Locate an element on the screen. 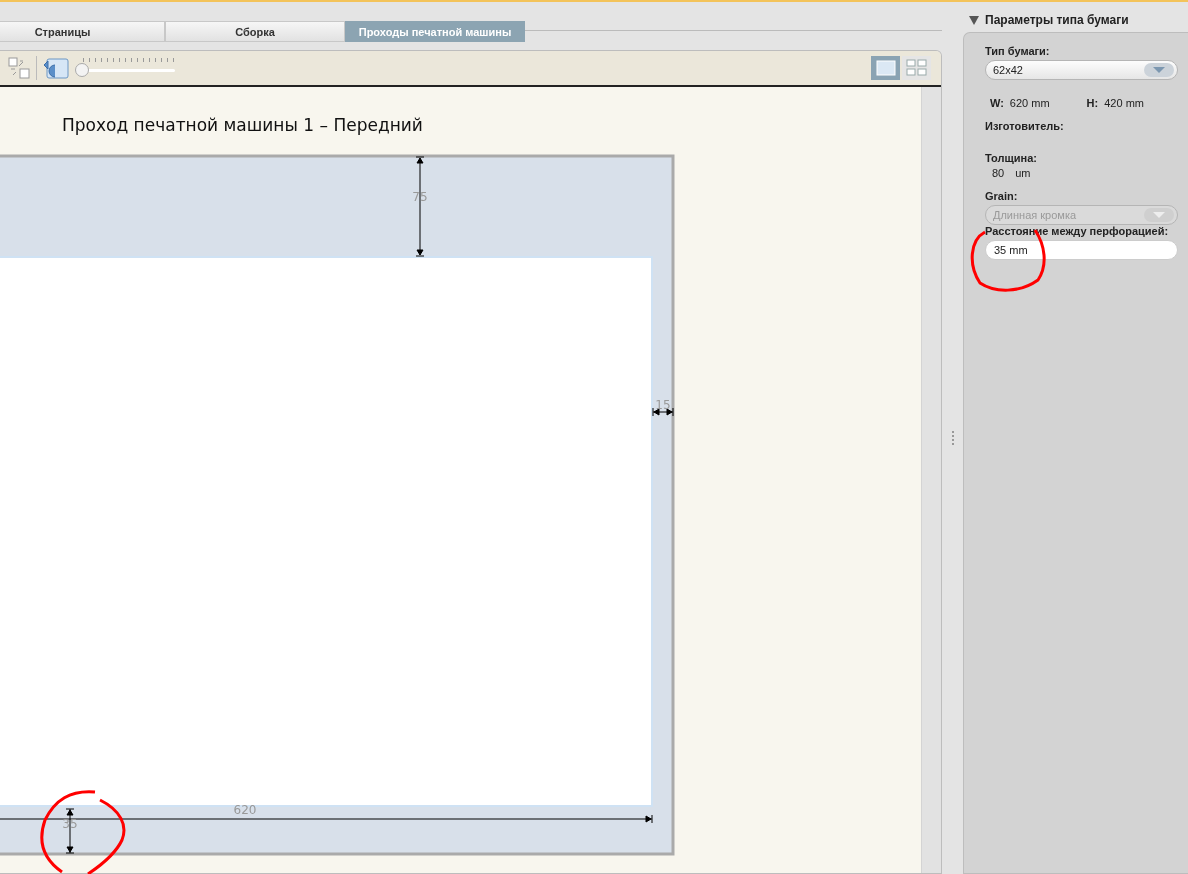  paper-type-dropdown: 62x42 is located at coordinates (1081, 70).